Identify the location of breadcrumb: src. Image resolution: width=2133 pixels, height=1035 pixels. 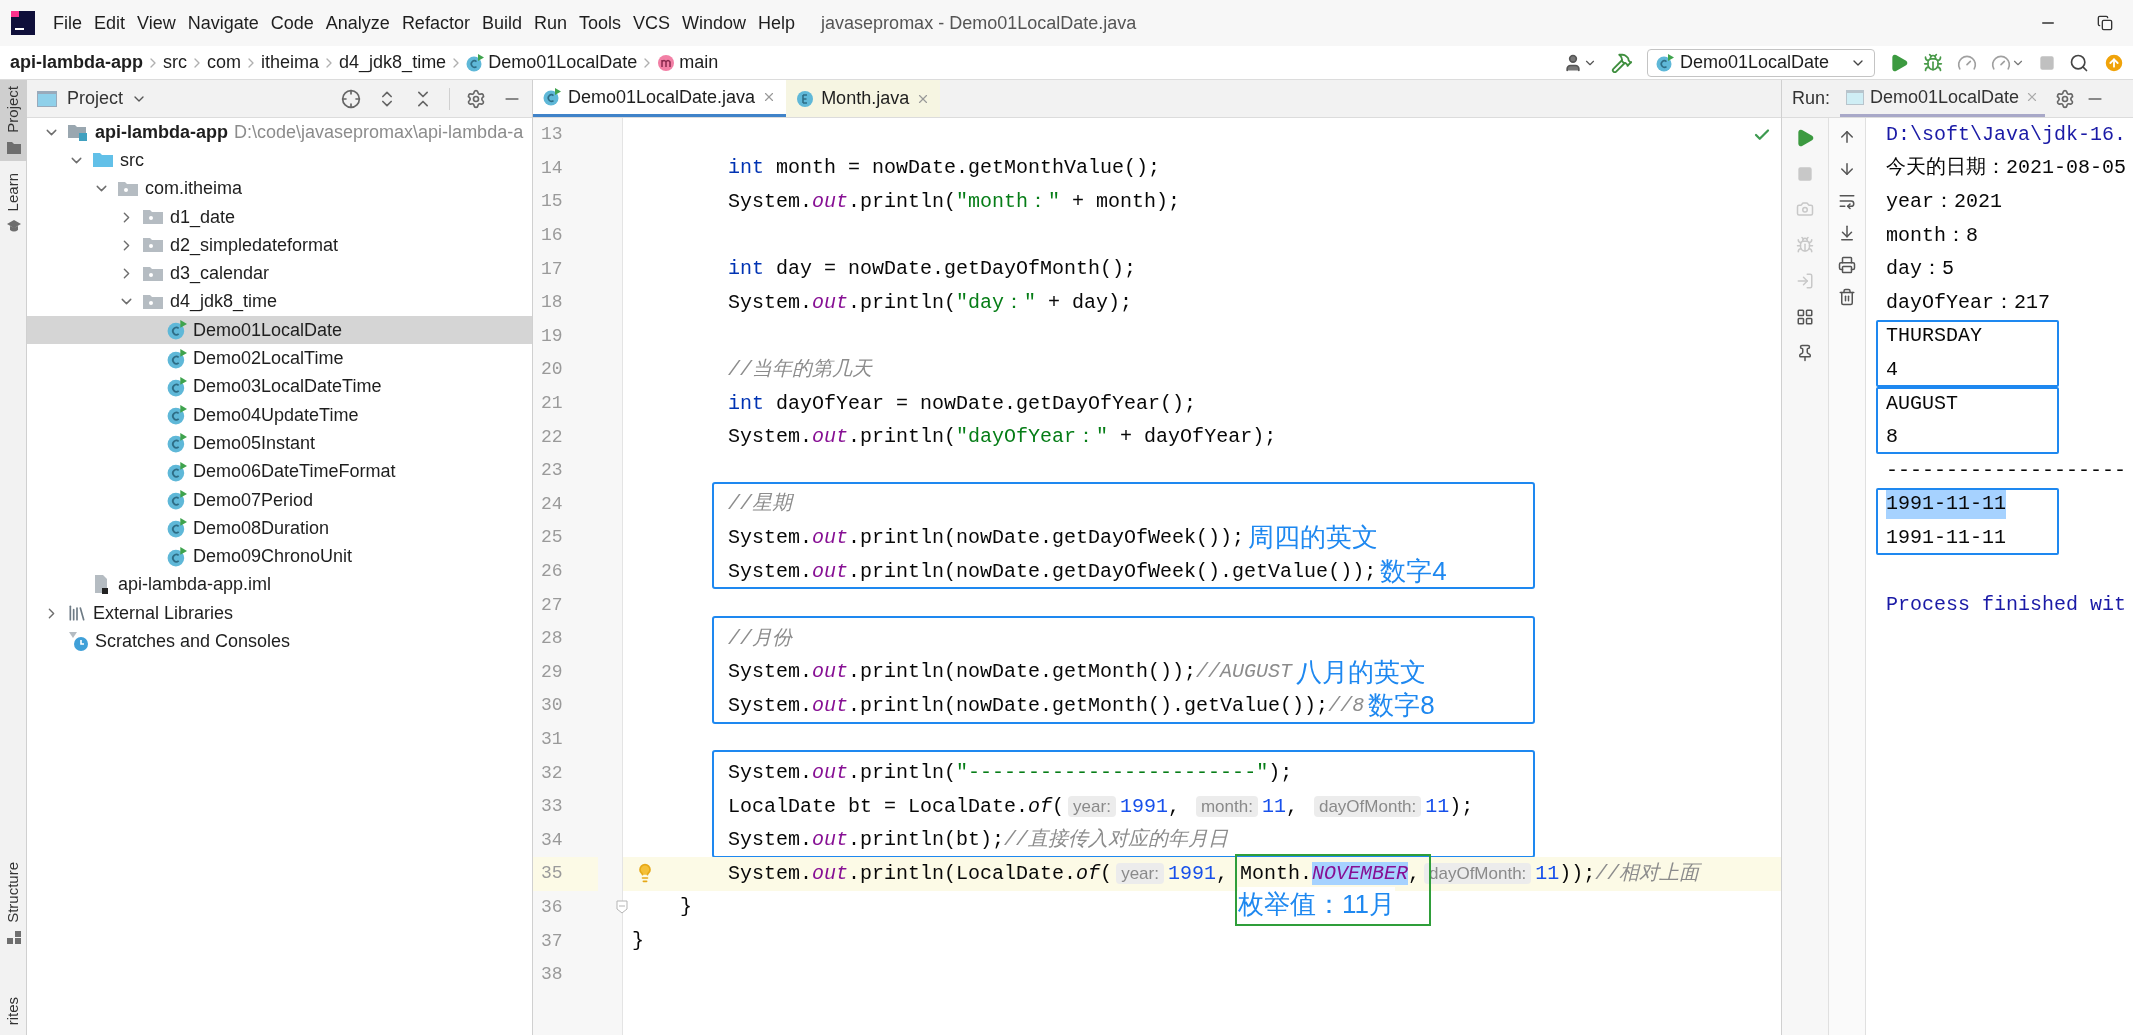
(175, 62).